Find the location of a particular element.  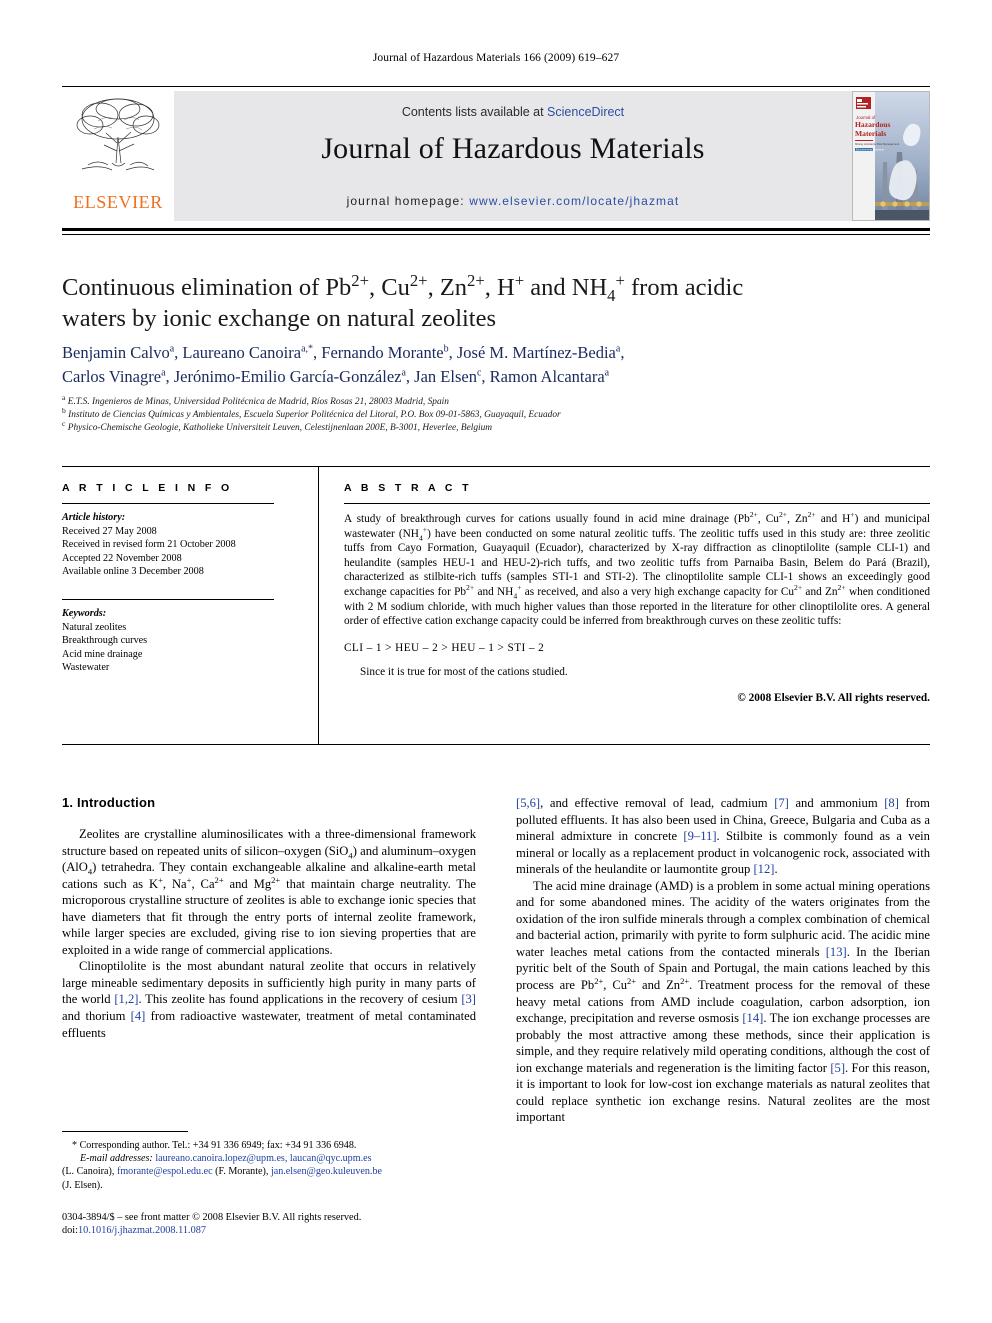

svg-text: Materials is located at coordinates (870, 133).